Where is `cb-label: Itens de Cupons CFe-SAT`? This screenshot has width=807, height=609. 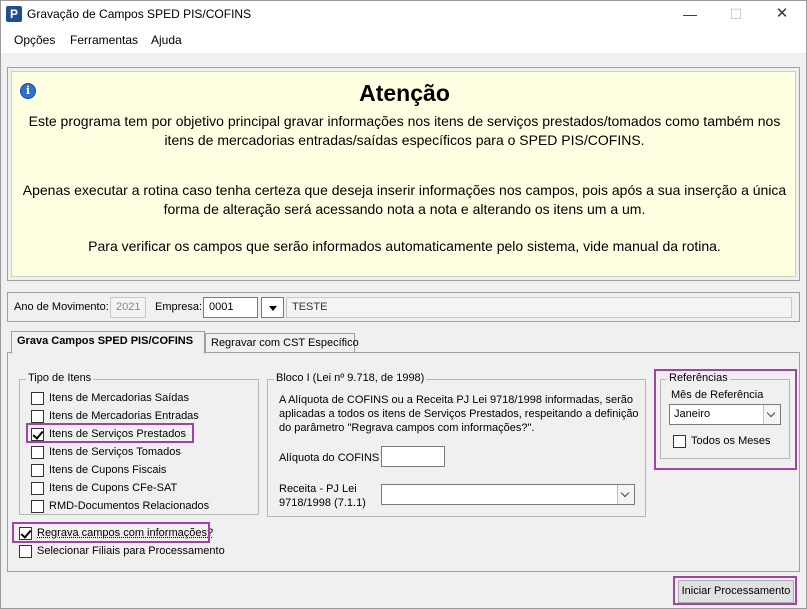
cb-label: Itens de Cupons CFe-SAT is located at coordinates (113, 488).